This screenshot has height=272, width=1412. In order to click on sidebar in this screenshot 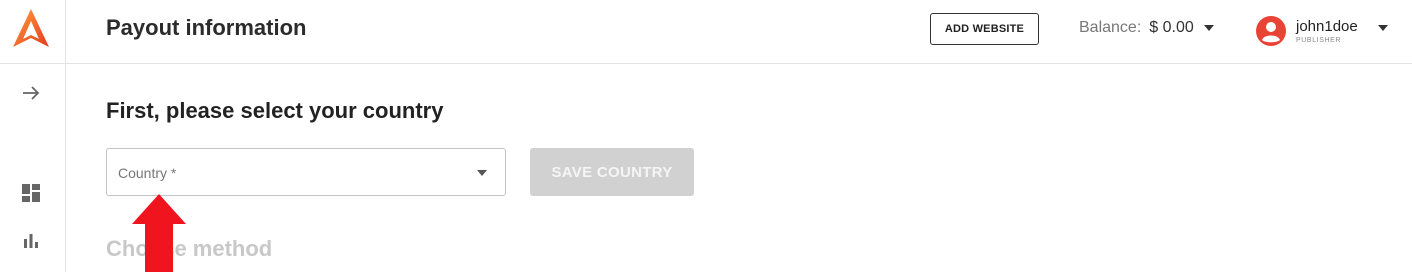, I will do `click(33, 136)`.